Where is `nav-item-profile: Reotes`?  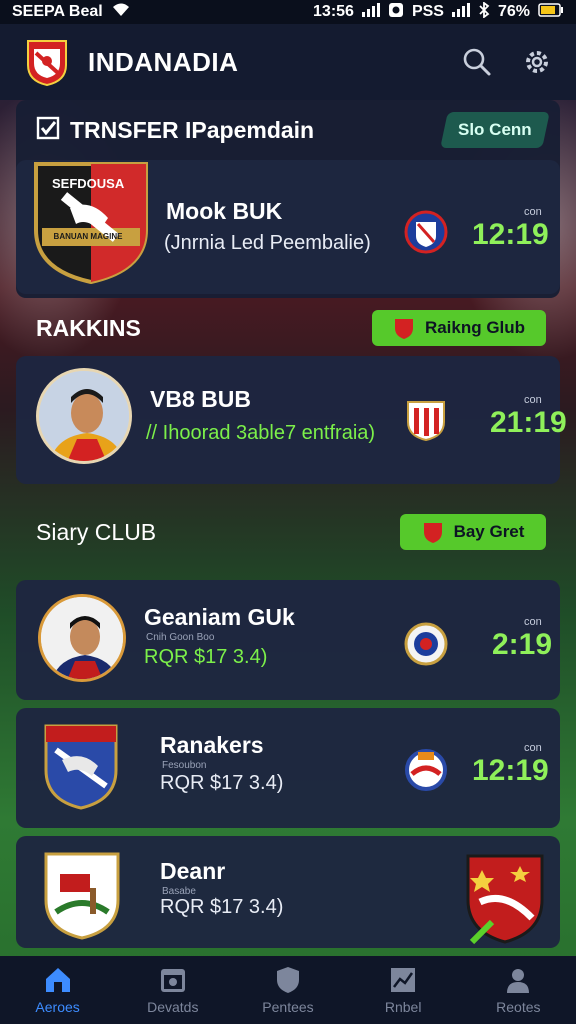 nav-item-profile: Reotes is located at coordinates (518, 990).